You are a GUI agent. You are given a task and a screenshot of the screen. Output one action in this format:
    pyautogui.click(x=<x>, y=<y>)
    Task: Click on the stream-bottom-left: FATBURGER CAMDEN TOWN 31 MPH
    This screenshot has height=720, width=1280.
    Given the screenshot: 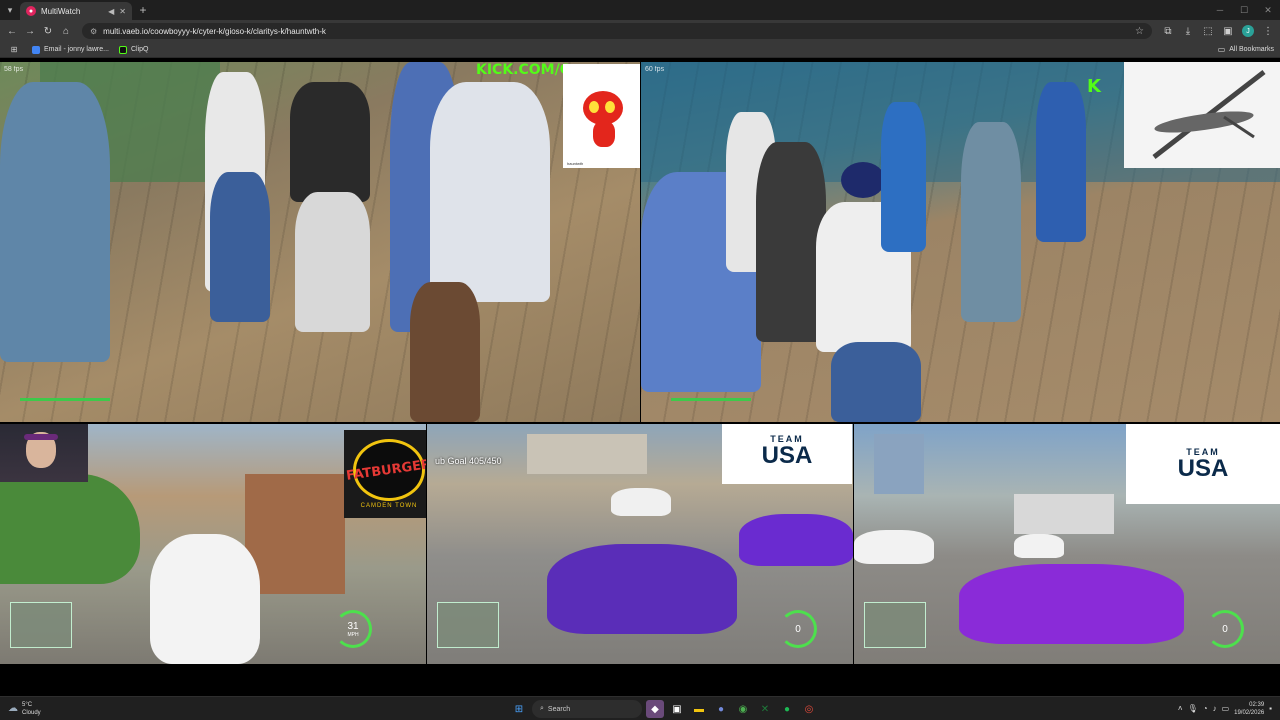 What is the action you would take?
    pyautogui.click(x=213, y=544)
    